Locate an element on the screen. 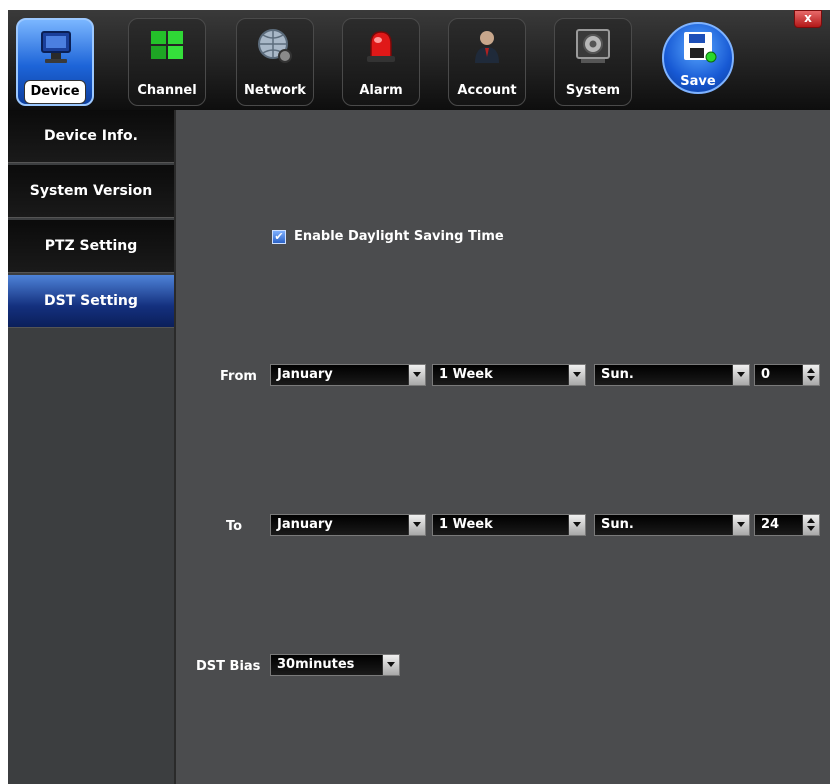 The image size is (830, 784). tab-account-label: Account is located at coordinates (487, 90).